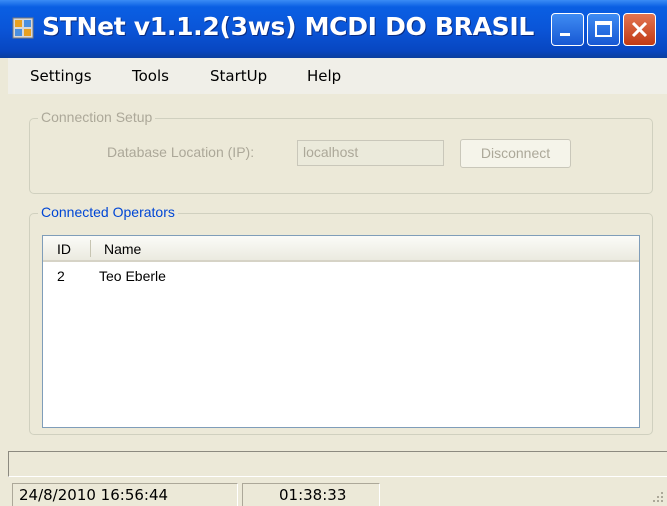 The width and height of the screenshot is (667, 506). I want to click on maximize-button, so click(603, 29).